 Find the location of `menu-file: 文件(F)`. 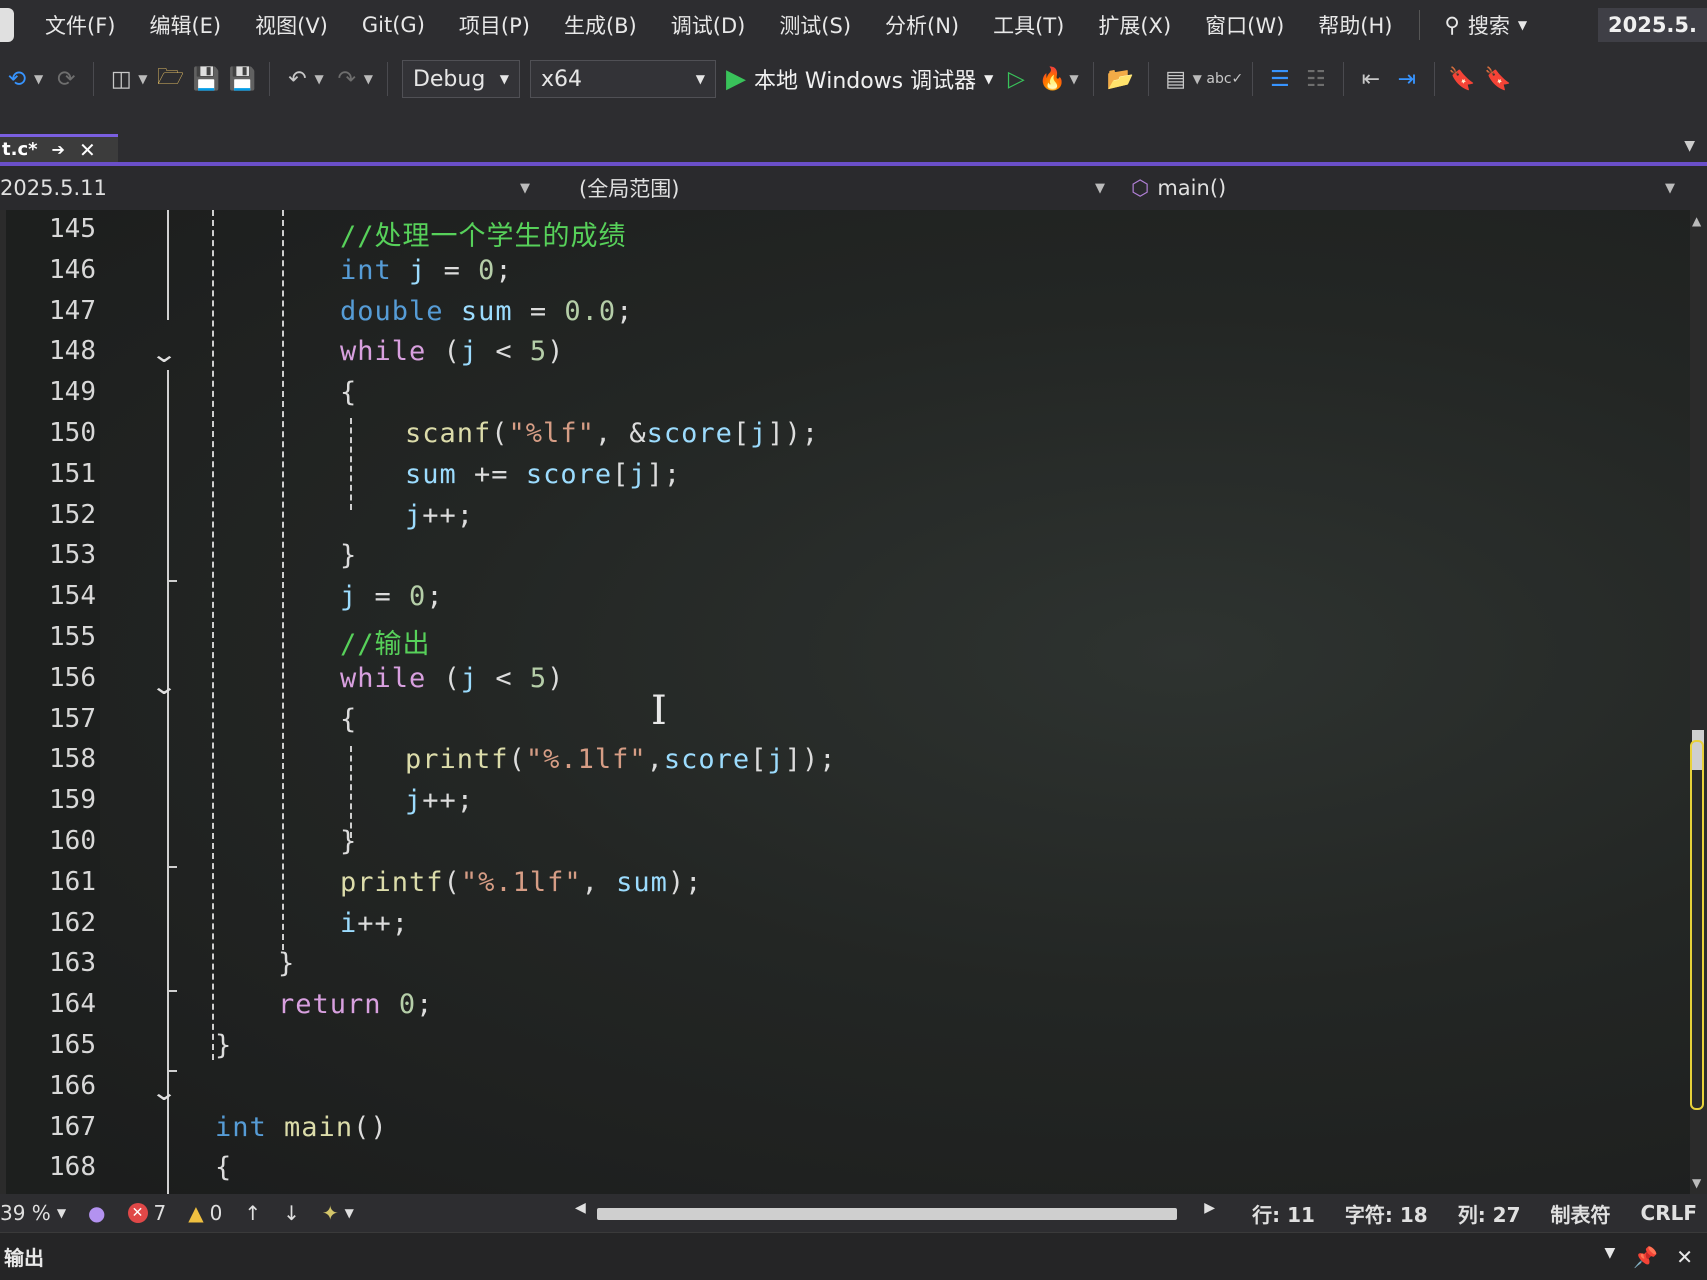

menu-file: 文件(F) is located at coordinates (80, 25).